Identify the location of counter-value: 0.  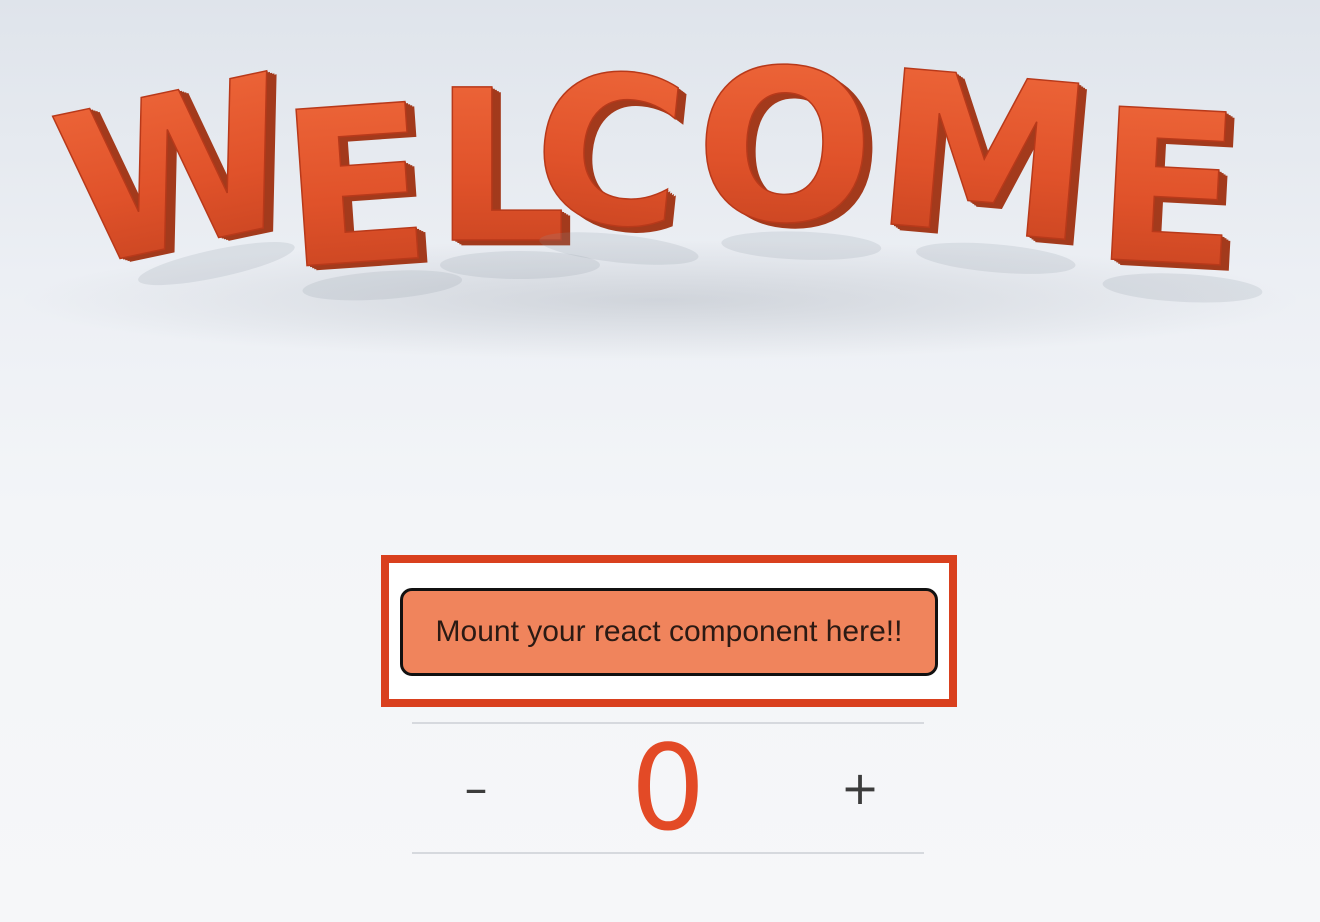
(668, 788).